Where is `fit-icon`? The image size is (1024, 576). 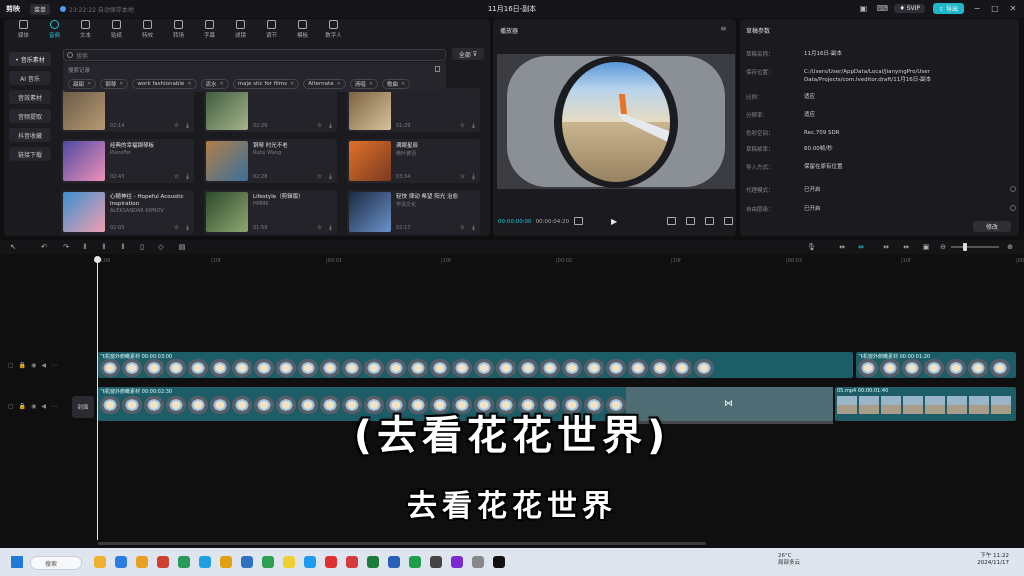
fit-icon is located at coordinates (671, 221).